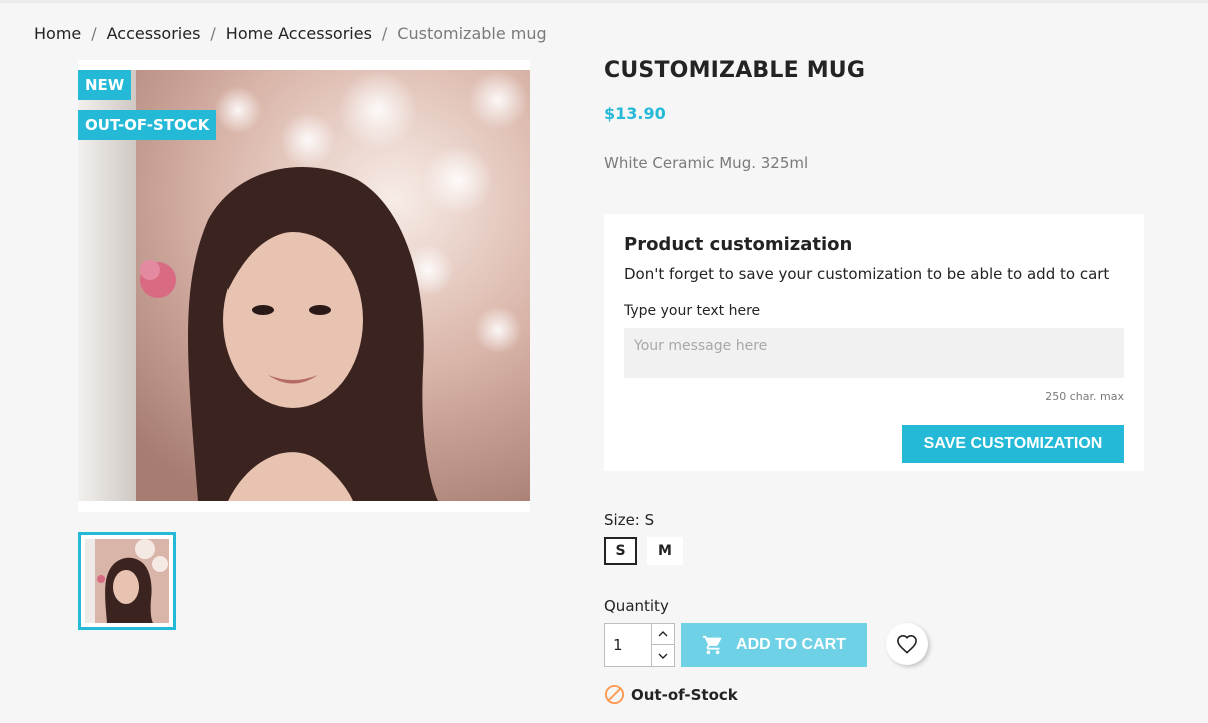 The height and width of the screenshot is (723, 1208). Describe the element at coordinates (604, 1) in the screenshot. I see `header-divider` at that location.